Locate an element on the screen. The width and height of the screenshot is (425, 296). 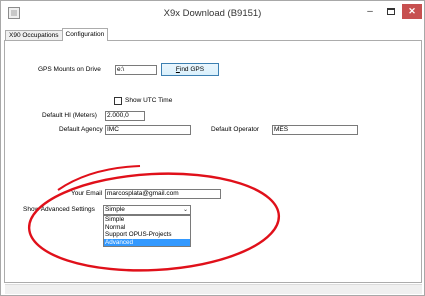
default-agency-field: IMC is located at coordinates (148, 130).